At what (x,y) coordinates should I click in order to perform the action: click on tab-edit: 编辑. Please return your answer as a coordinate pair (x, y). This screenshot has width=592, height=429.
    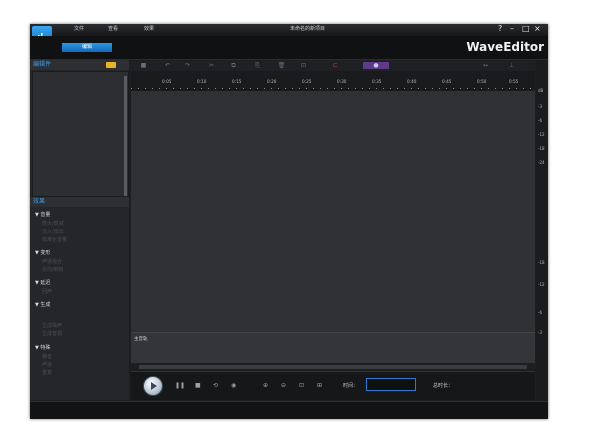
    Looking at the image, I should click on (87, 47).